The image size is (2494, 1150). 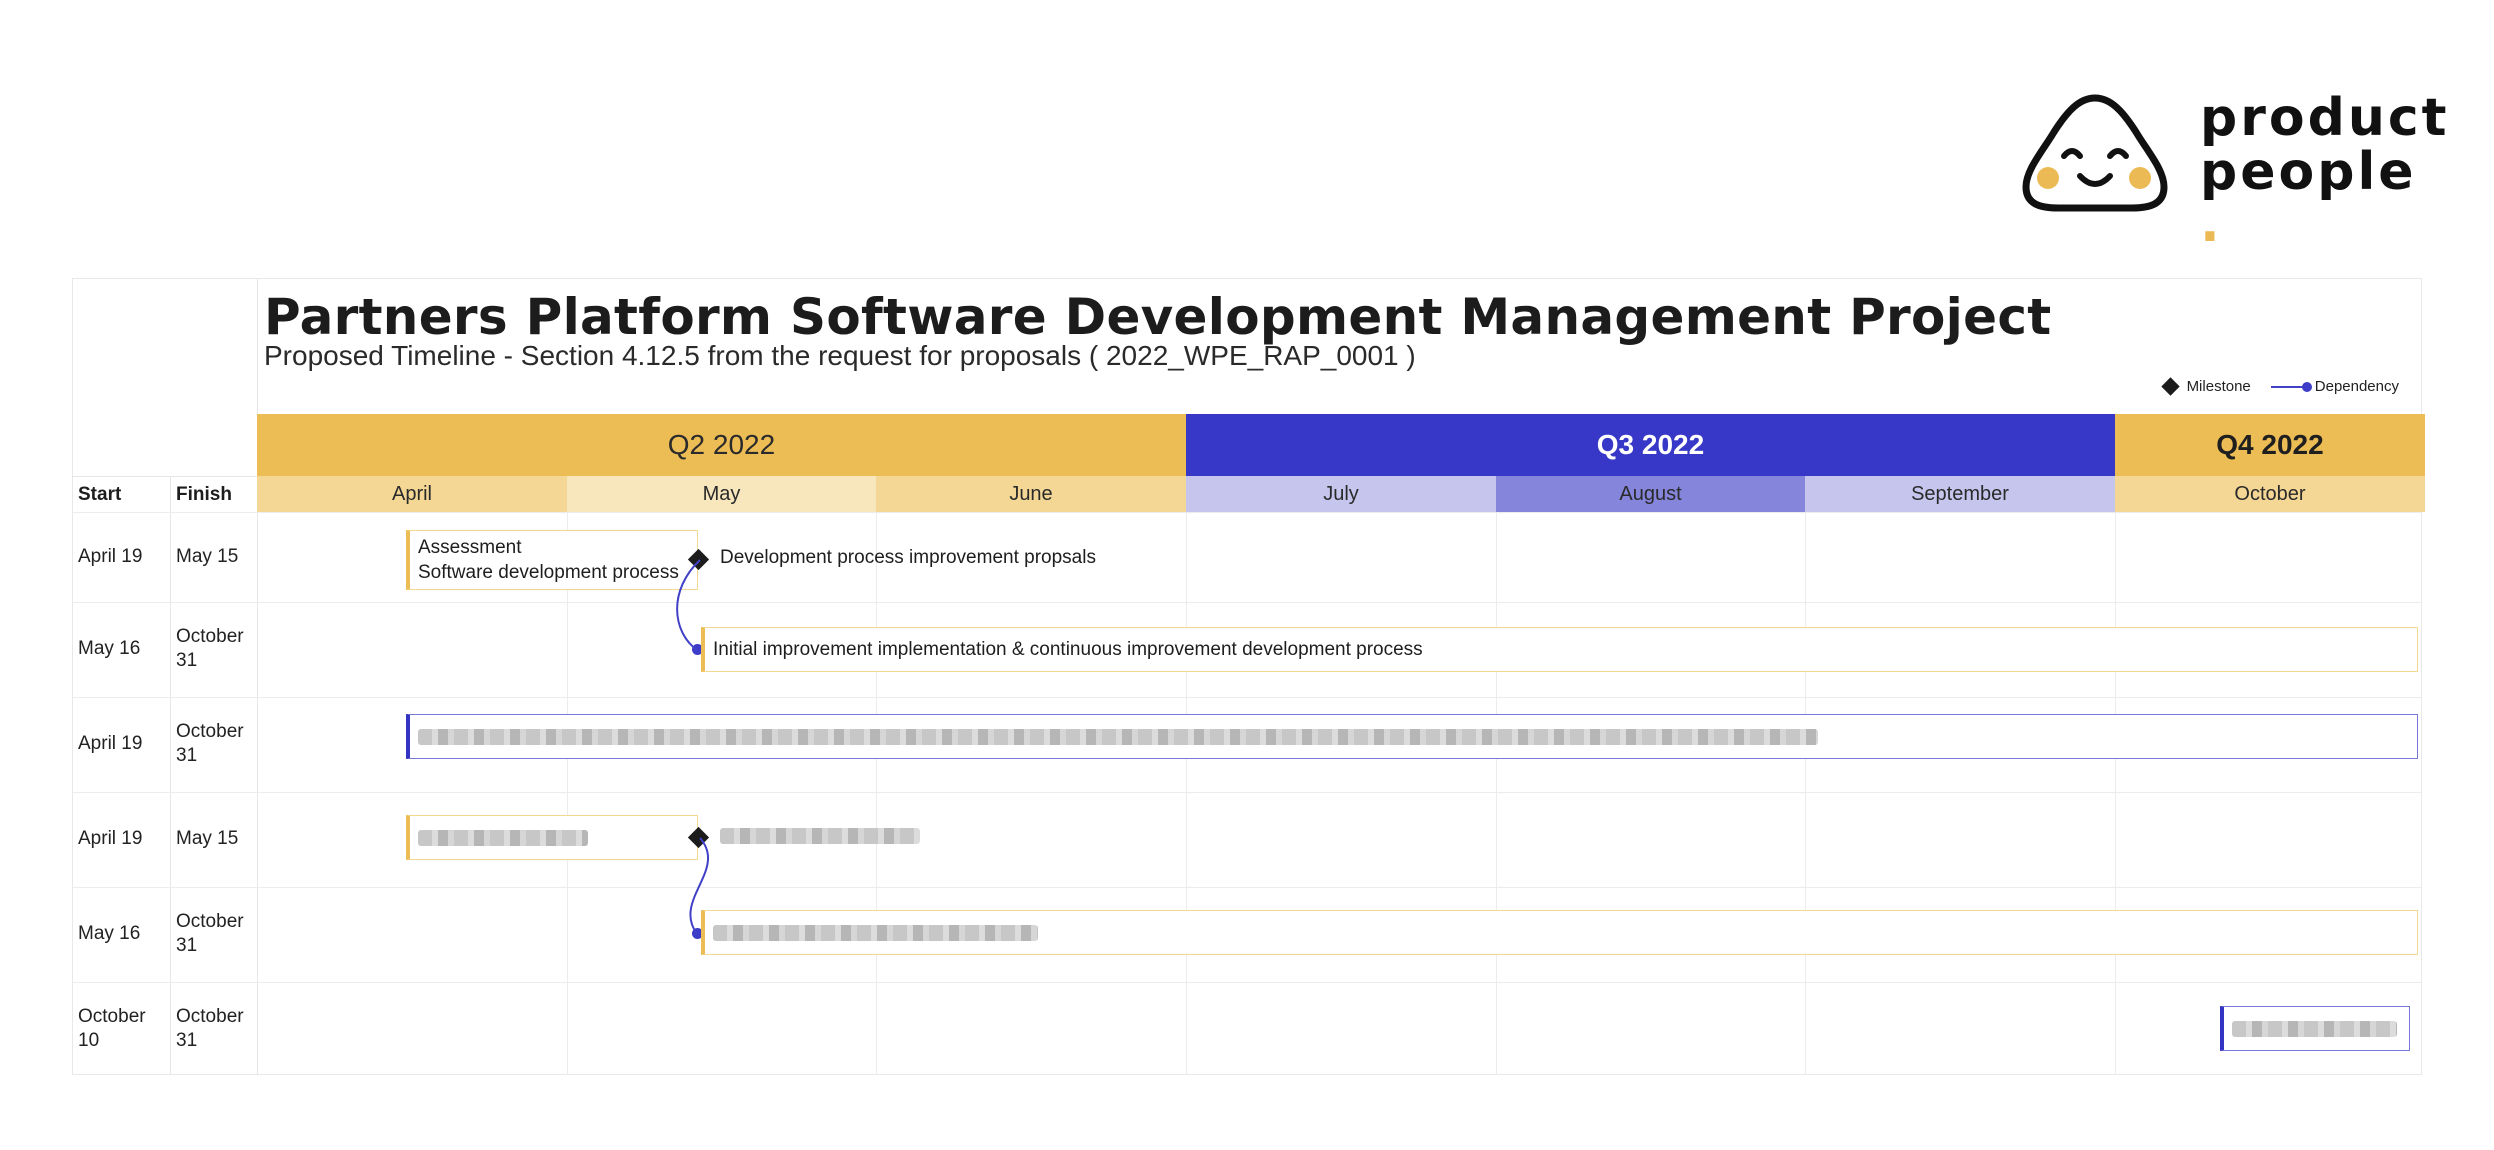 I want to click on row-1-start: April 19, so click(x=110, y=556).